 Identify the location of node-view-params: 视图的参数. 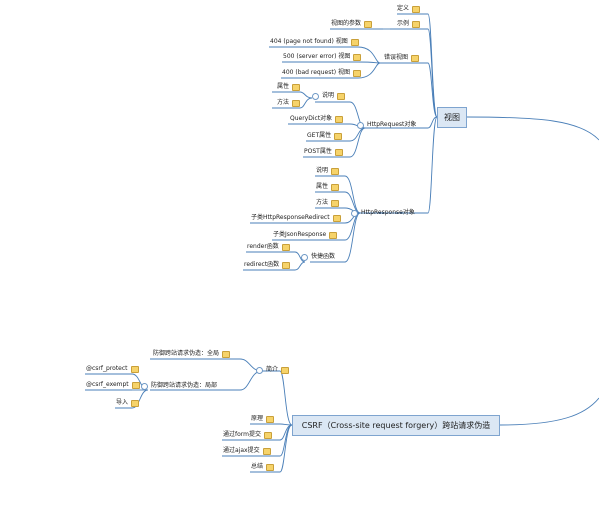
(352, 24).